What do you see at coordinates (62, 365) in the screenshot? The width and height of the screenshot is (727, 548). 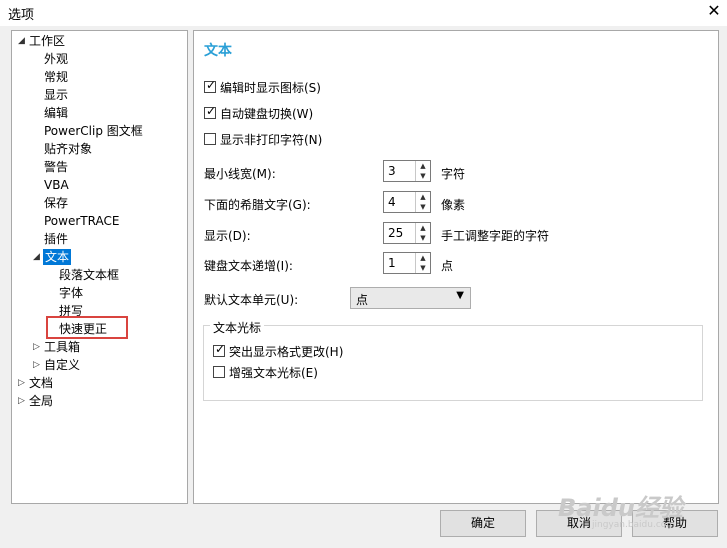 I see `tree-item-customize: 自定义` at bounding box center [62, 365].